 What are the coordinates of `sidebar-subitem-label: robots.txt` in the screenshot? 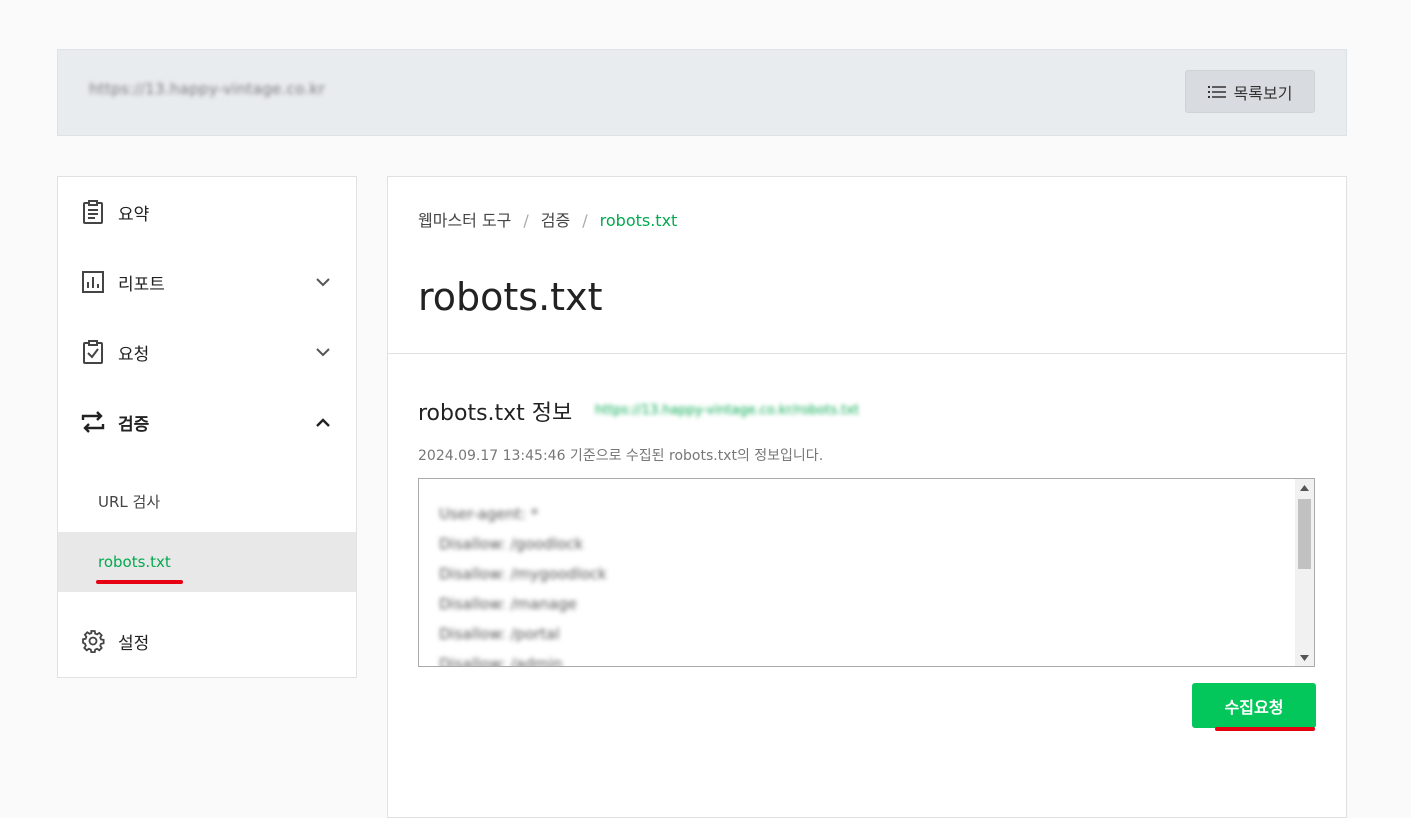 It's located at (134, 562).